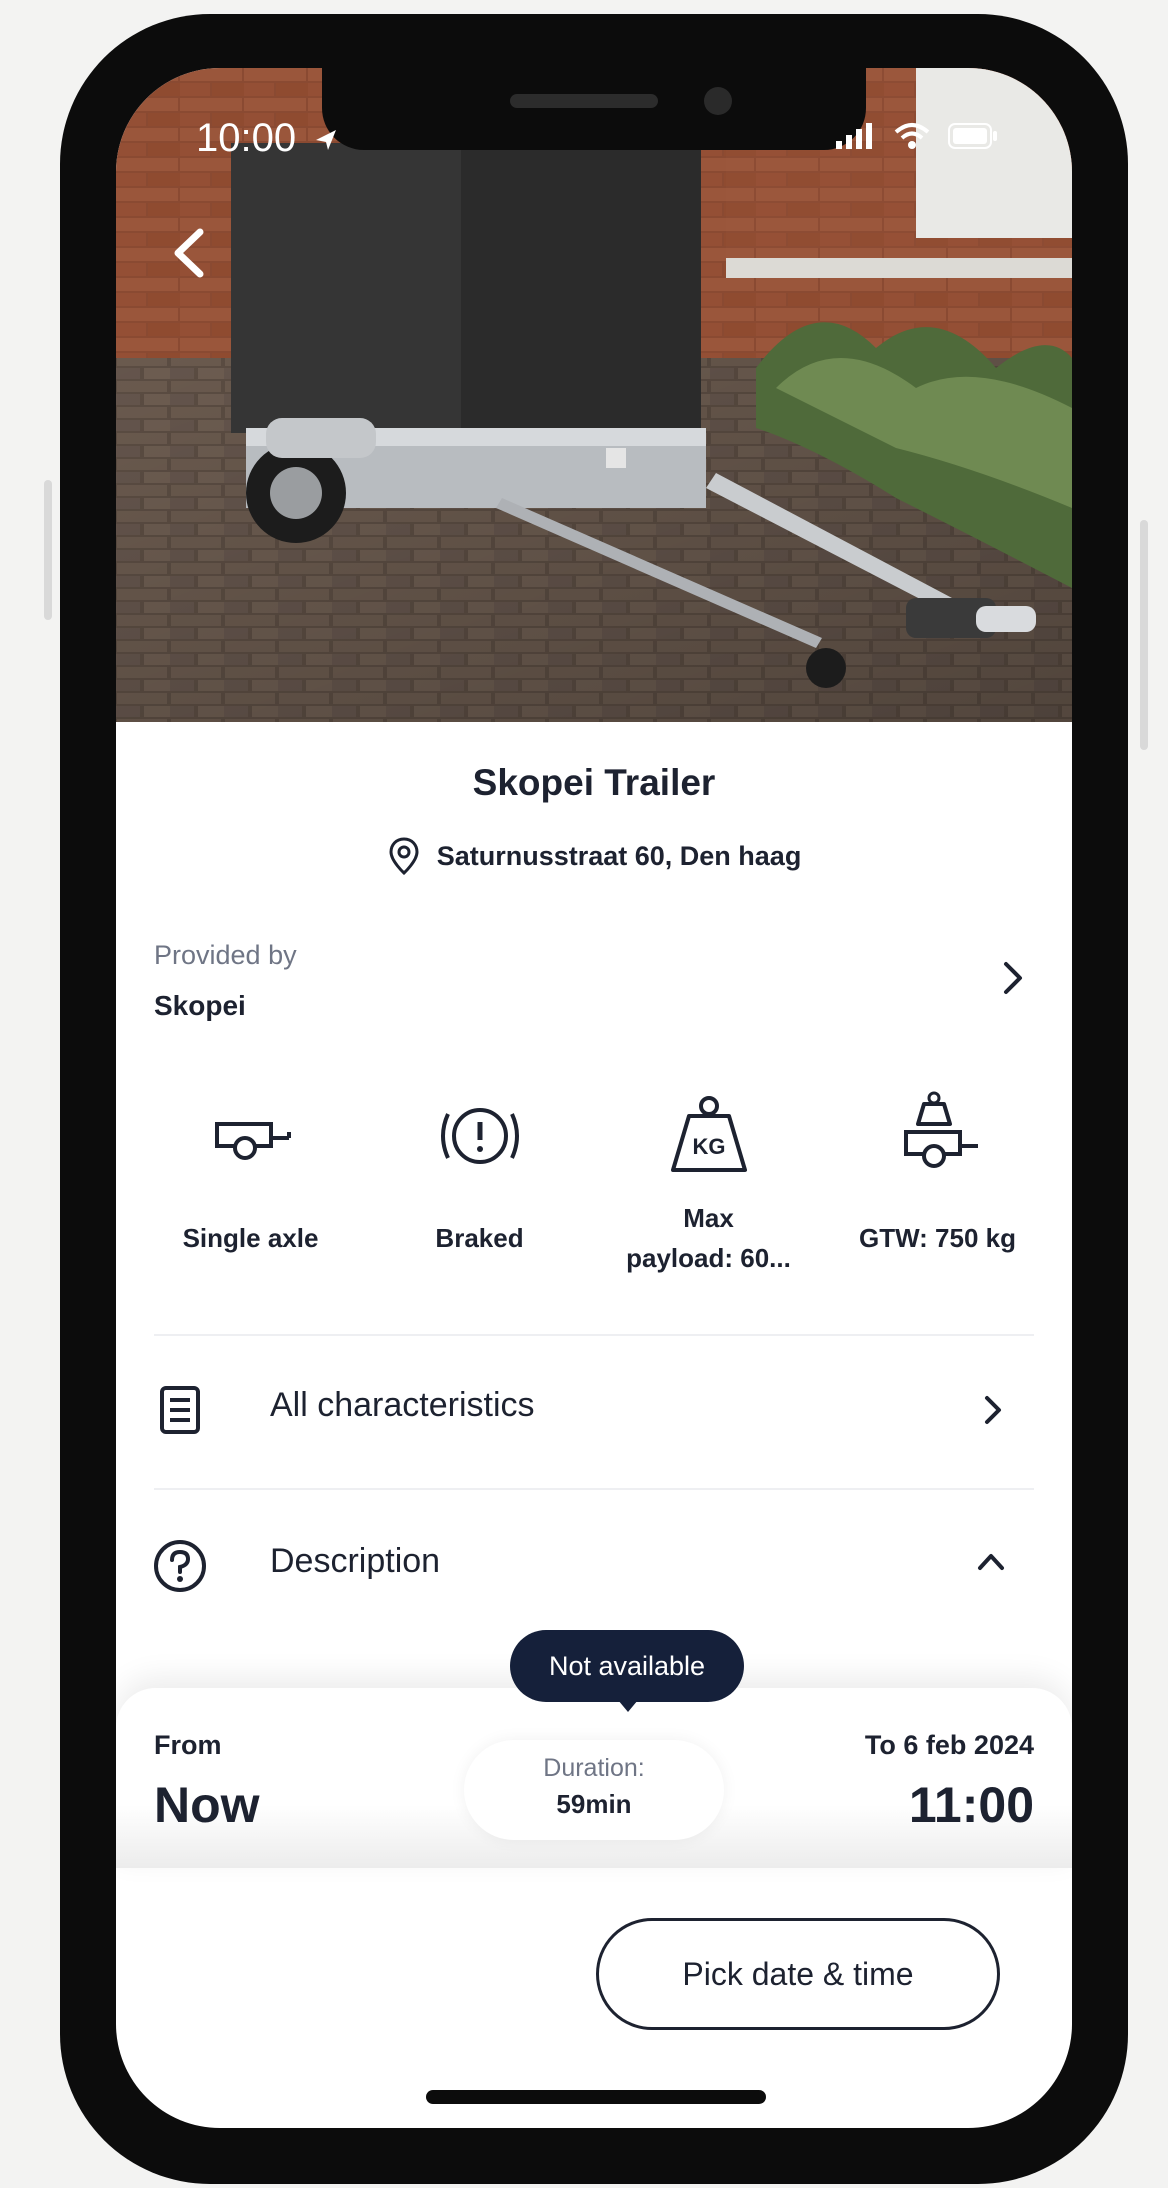 This screenshot has height=2188, width=1168. I want to click on kg-weight-icon: KG, so click(708, 1134).